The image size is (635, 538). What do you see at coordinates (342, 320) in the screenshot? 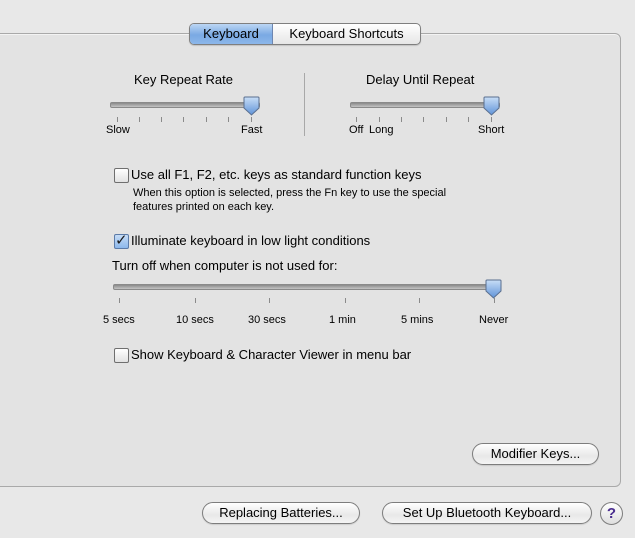
I see `turn-off-tick-label: 1 min` at bounding box center [342, 320].